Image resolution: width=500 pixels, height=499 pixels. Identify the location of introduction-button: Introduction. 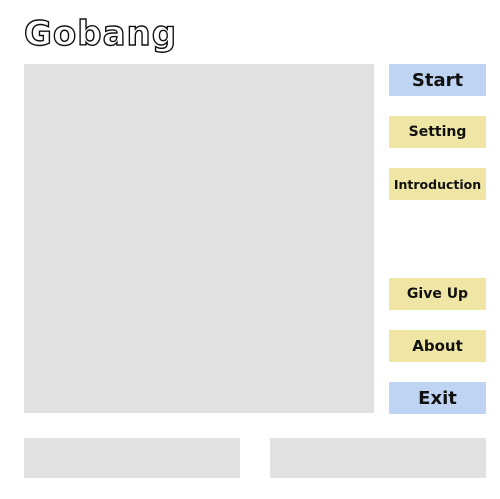
(437, 184).